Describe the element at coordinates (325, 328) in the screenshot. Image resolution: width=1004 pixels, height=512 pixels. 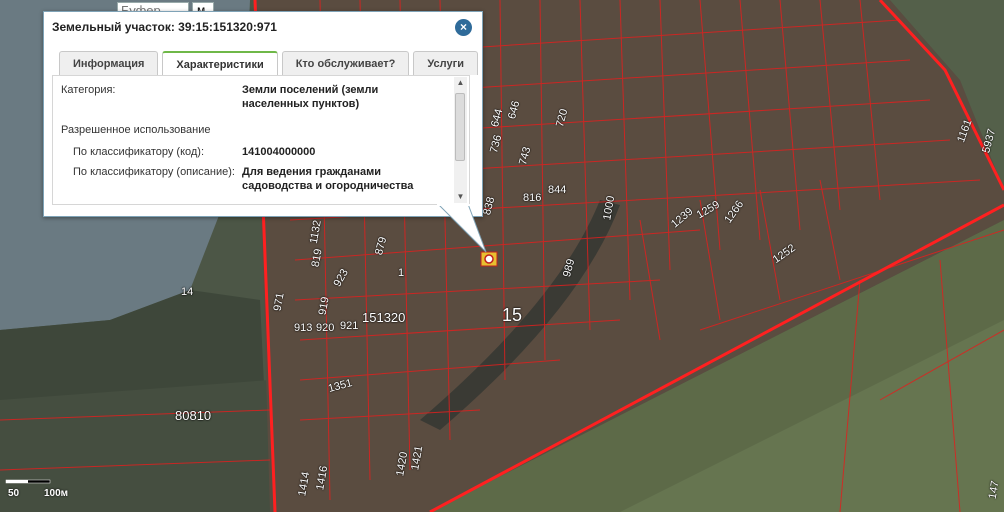
I see `map-label: 920` at that location.